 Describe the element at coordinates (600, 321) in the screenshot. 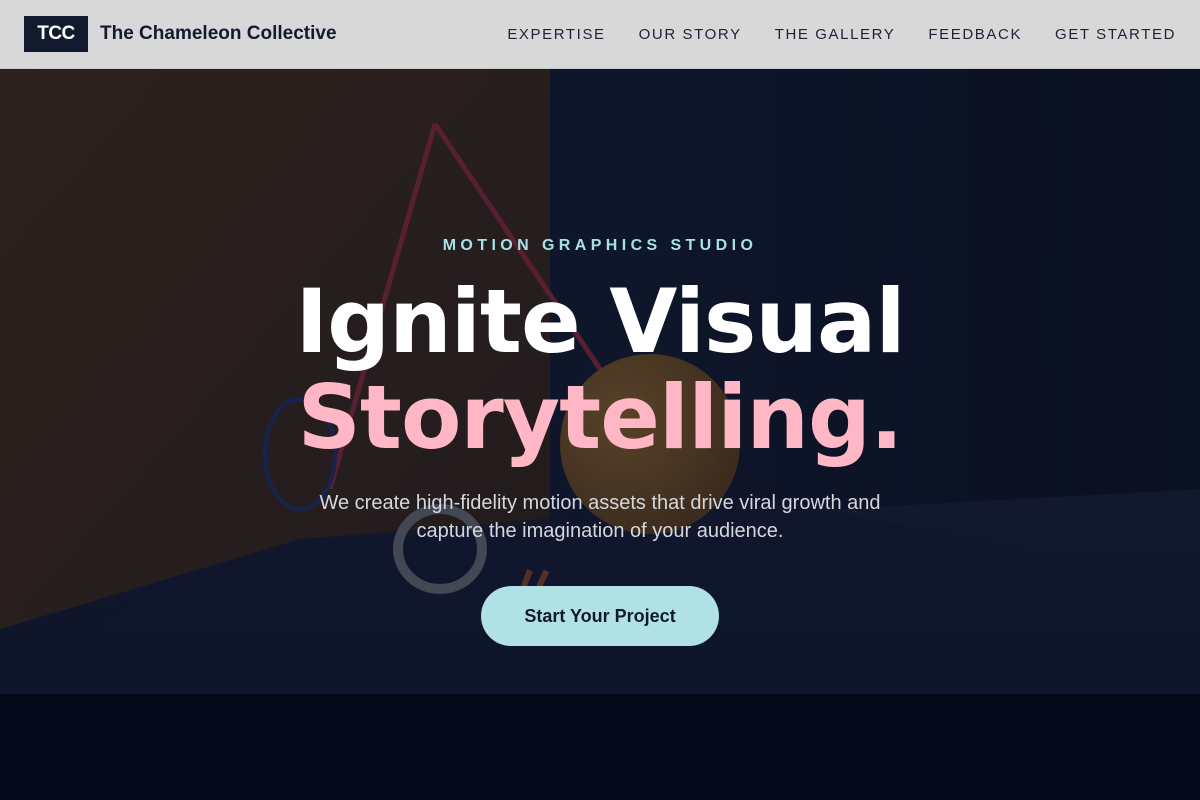

I see `headline-line-1: Ignite Visual` at that location.